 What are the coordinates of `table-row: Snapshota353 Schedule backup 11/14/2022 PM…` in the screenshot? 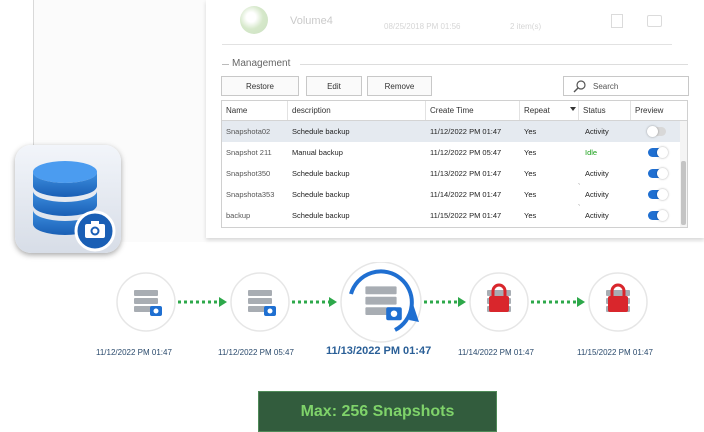 It's located at (451, 194).